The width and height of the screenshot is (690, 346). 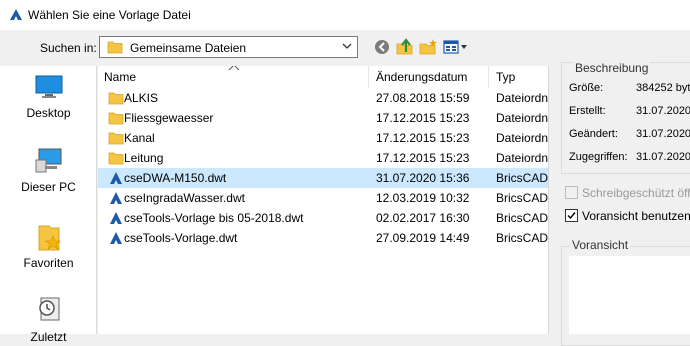 I want to click on column-header-label: Name, so click(x=120, y=77).